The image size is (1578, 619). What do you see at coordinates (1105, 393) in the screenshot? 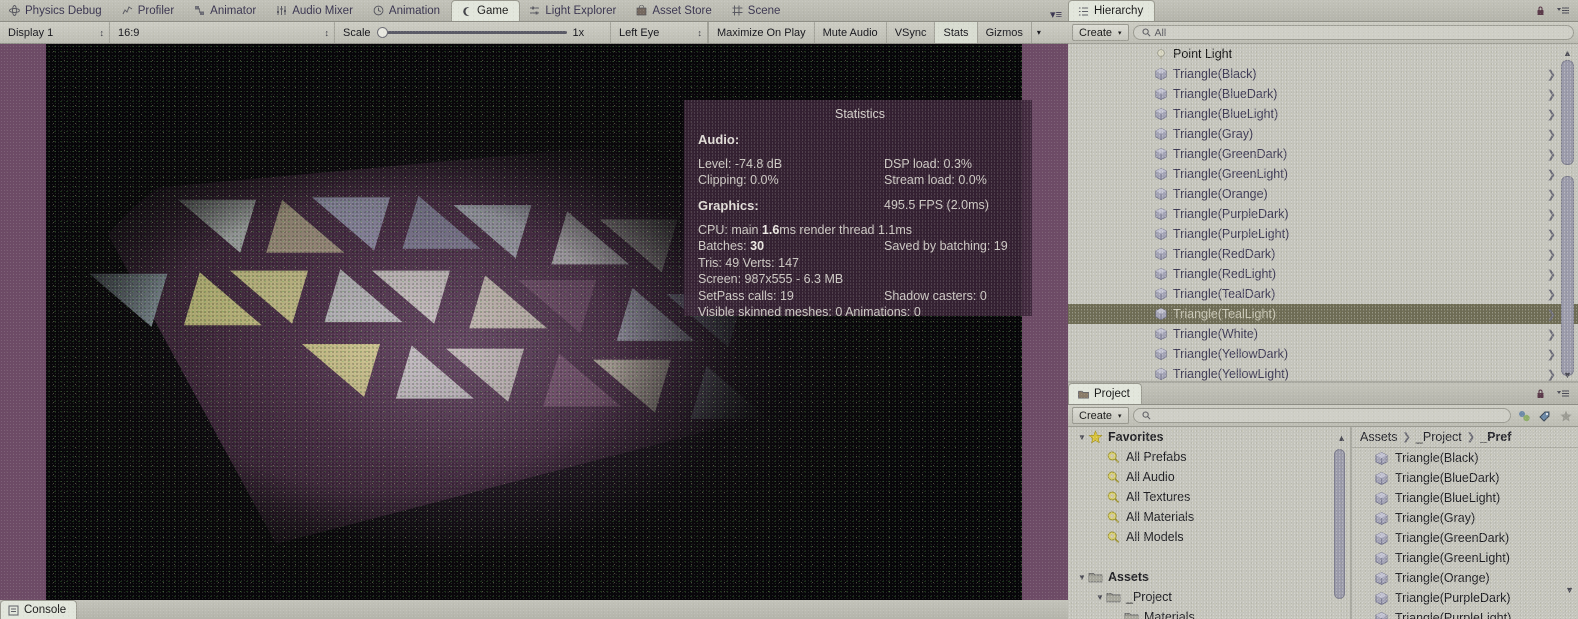
I see `tab-project: Project` at bounding box center [1105, 393].